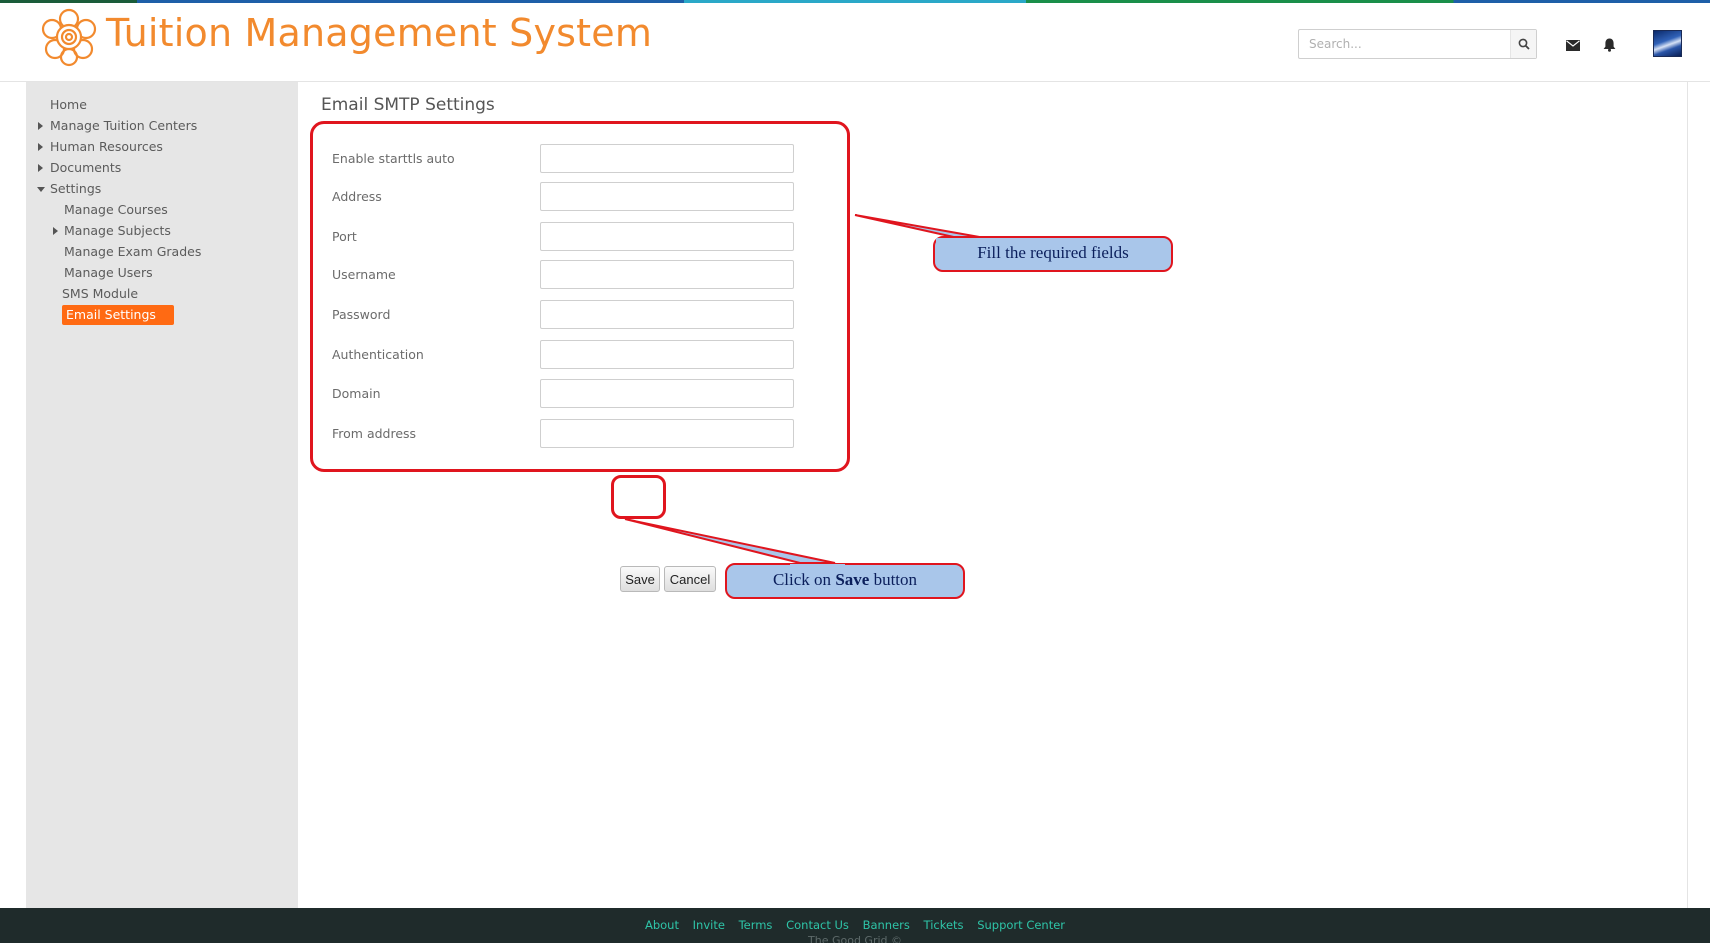  I want to click on sidebar-item-documents: Documents, so click(162, 167).